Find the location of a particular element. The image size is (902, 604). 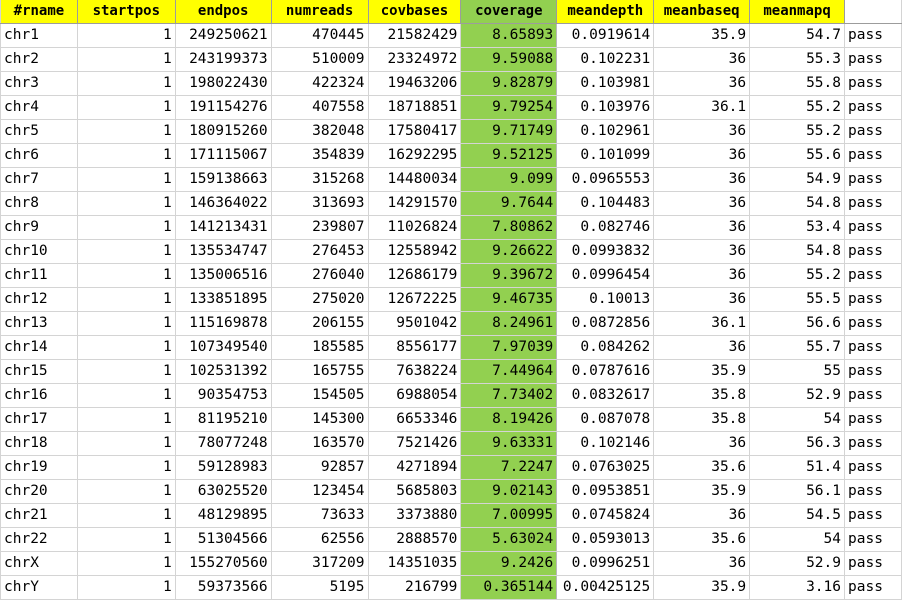

cell-rname: chr15 is located at coordinates (39, 371).